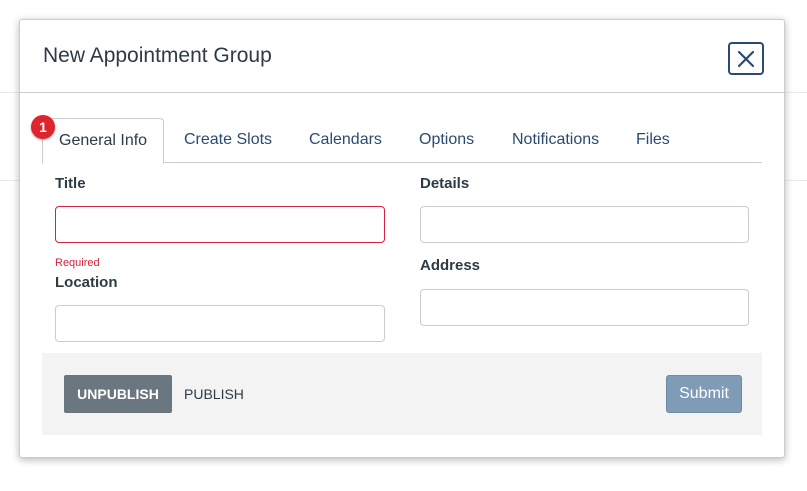 This screenshot has height=491, width=807. What do you see at coordinates (402, 56) in the screenshot?
I see `dialog-header: New Appointment Group` at bounding box center [402, 56].